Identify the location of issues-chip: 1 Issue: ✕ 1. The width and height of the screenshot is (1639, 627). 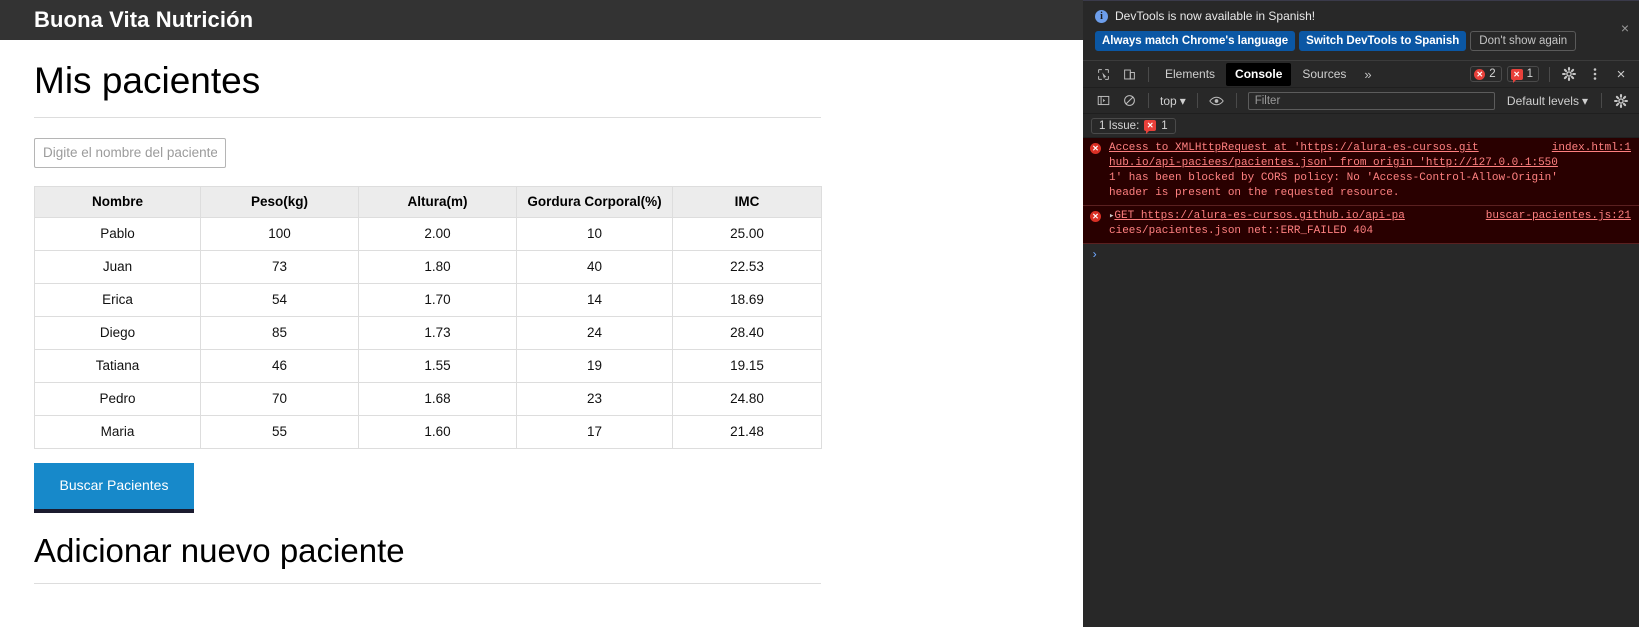
(1133, 125).